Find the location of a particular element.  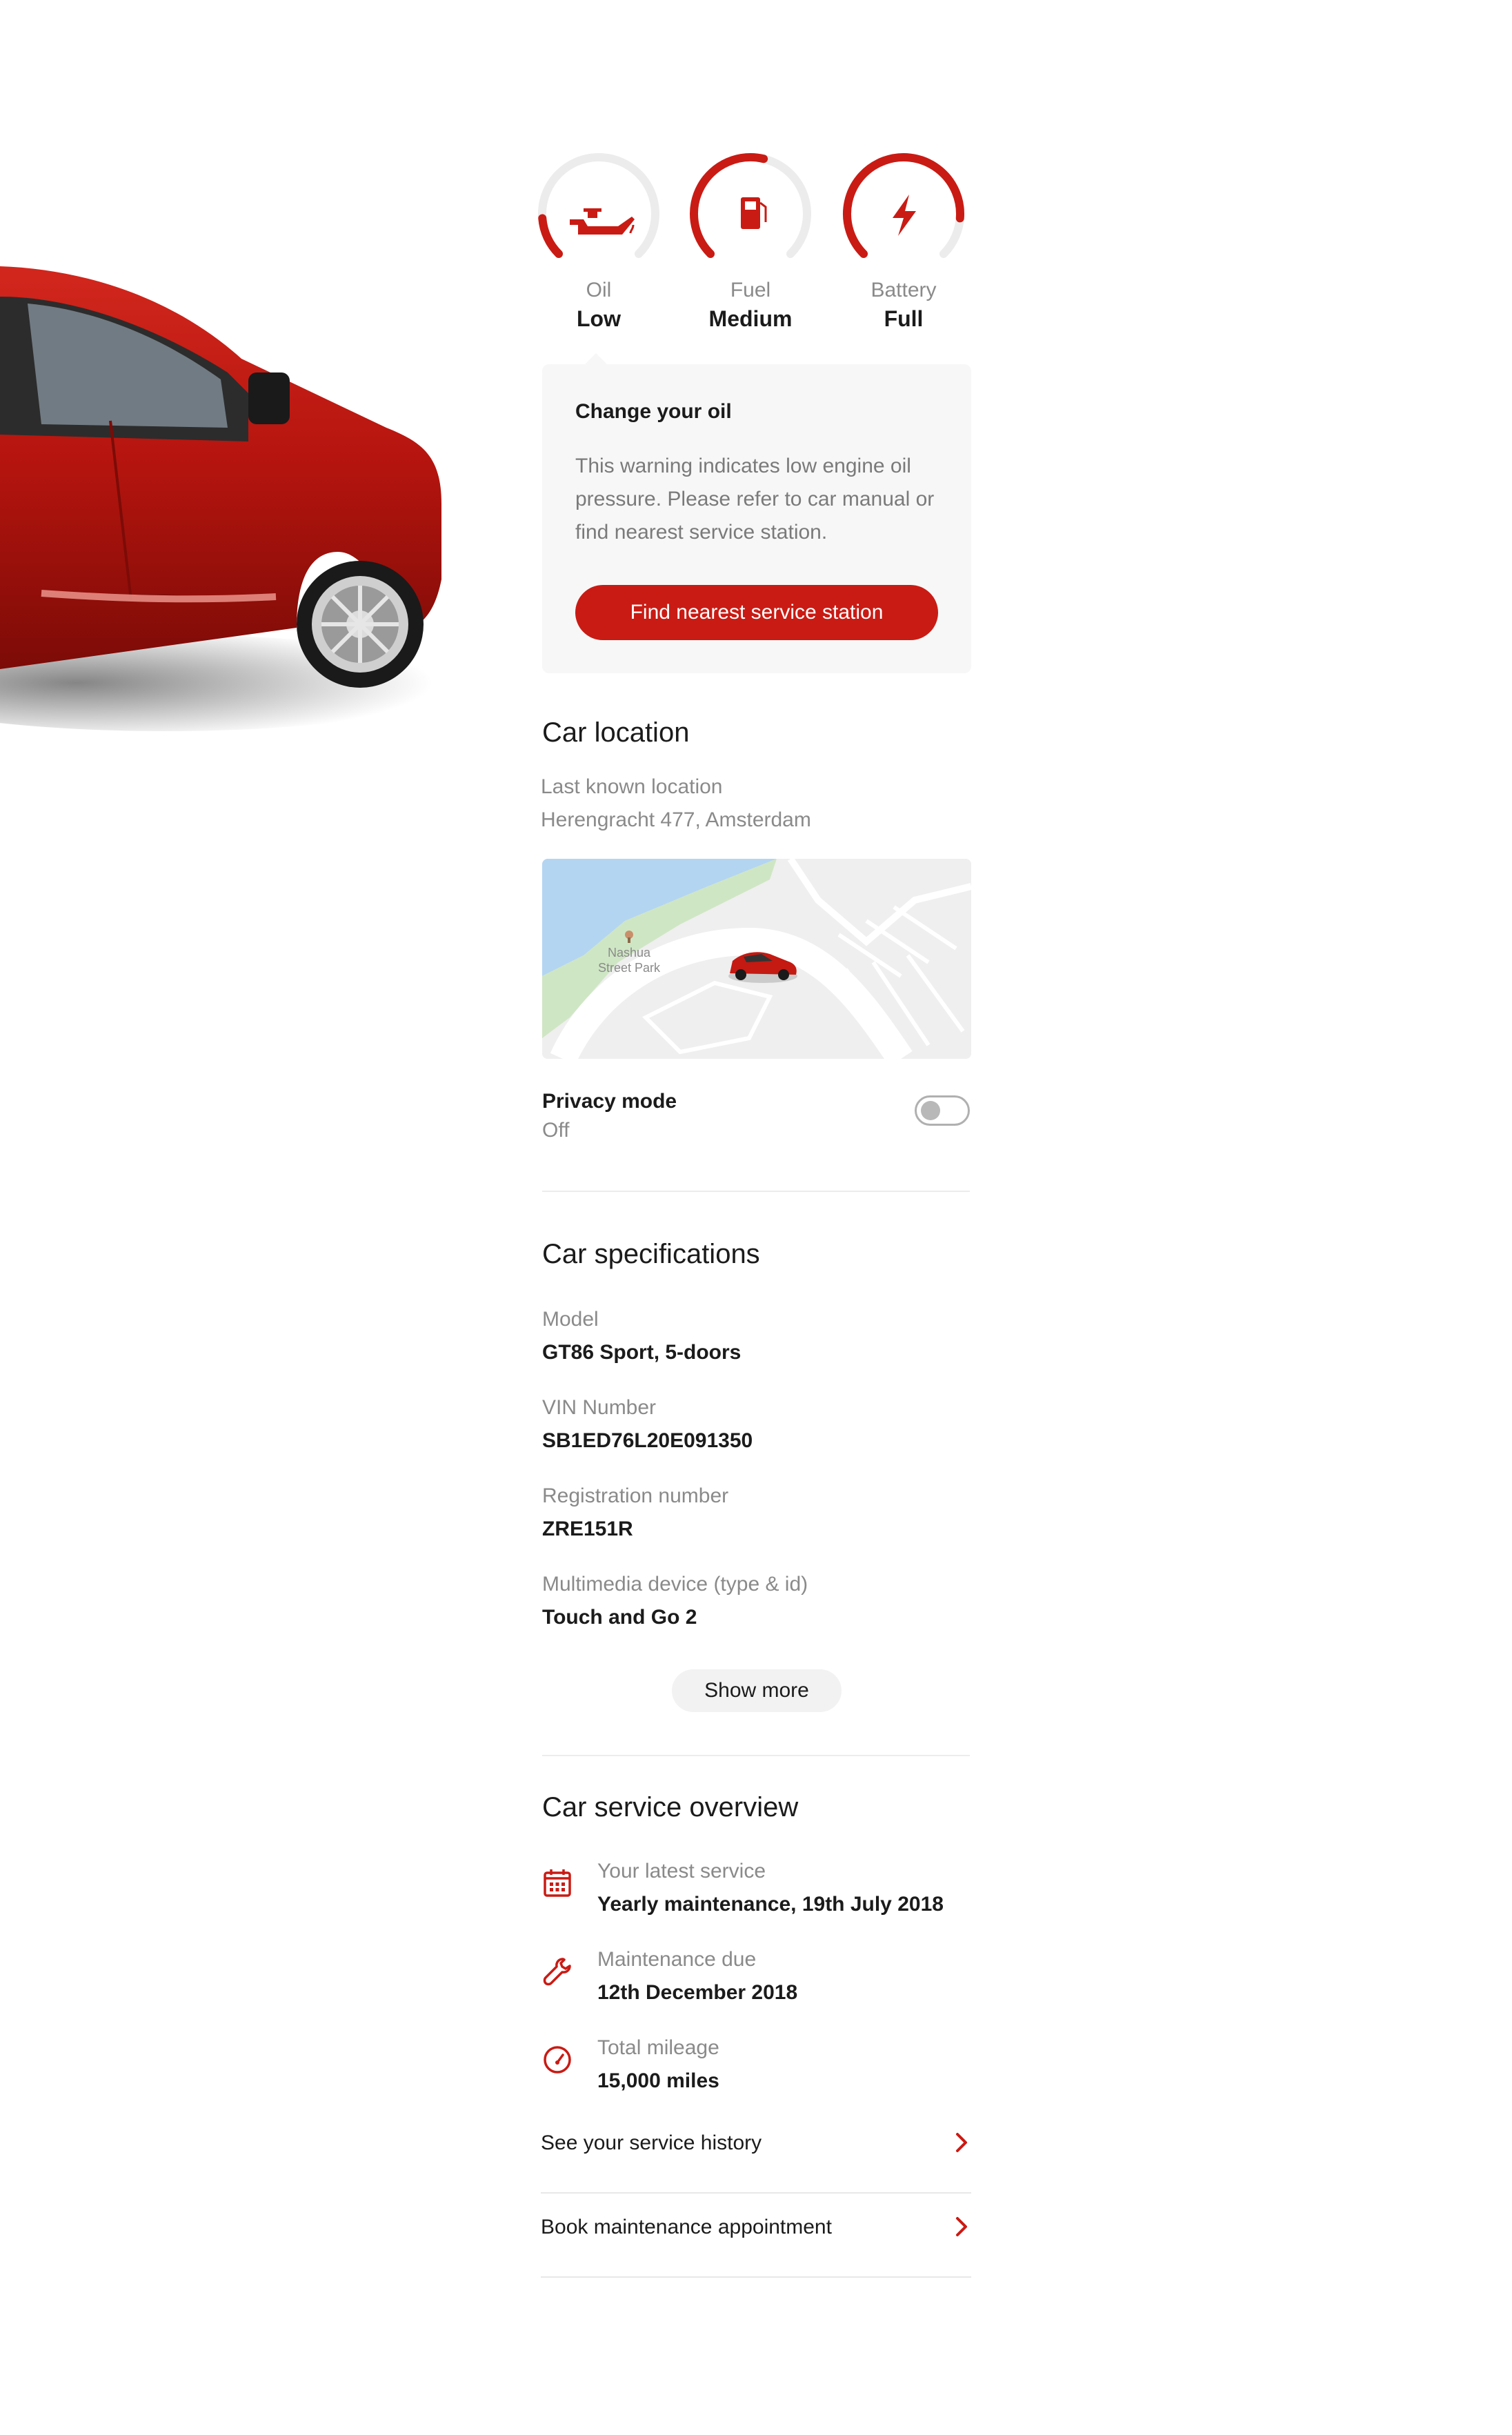

spec-label-multimedia: Multimedia device (type & id) is located at coordinates (675, 1585).